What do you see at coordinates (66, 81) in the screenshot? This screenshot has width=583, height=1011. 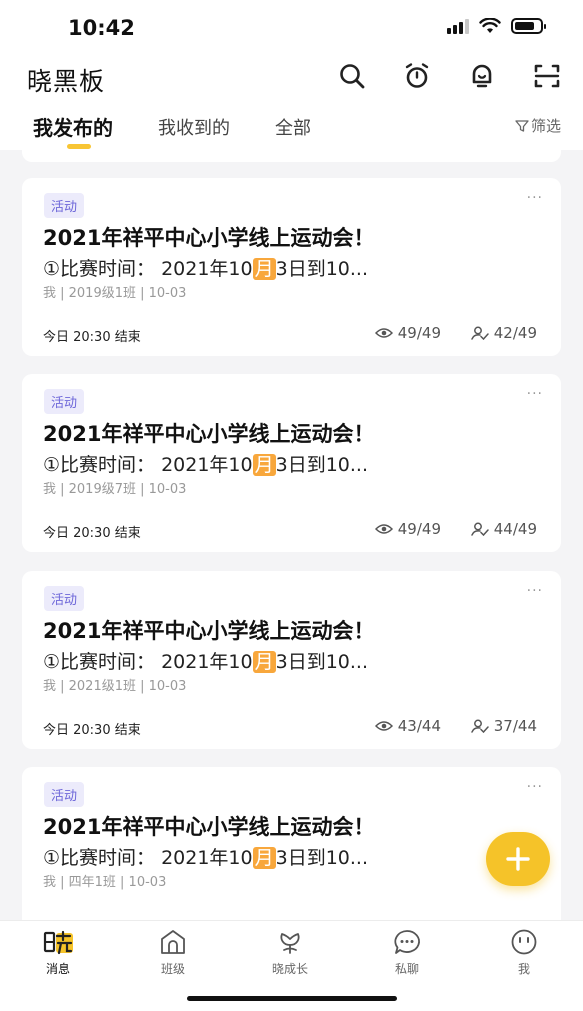 I see `app-title: 晓黑板` at bounding box center [66, 81].